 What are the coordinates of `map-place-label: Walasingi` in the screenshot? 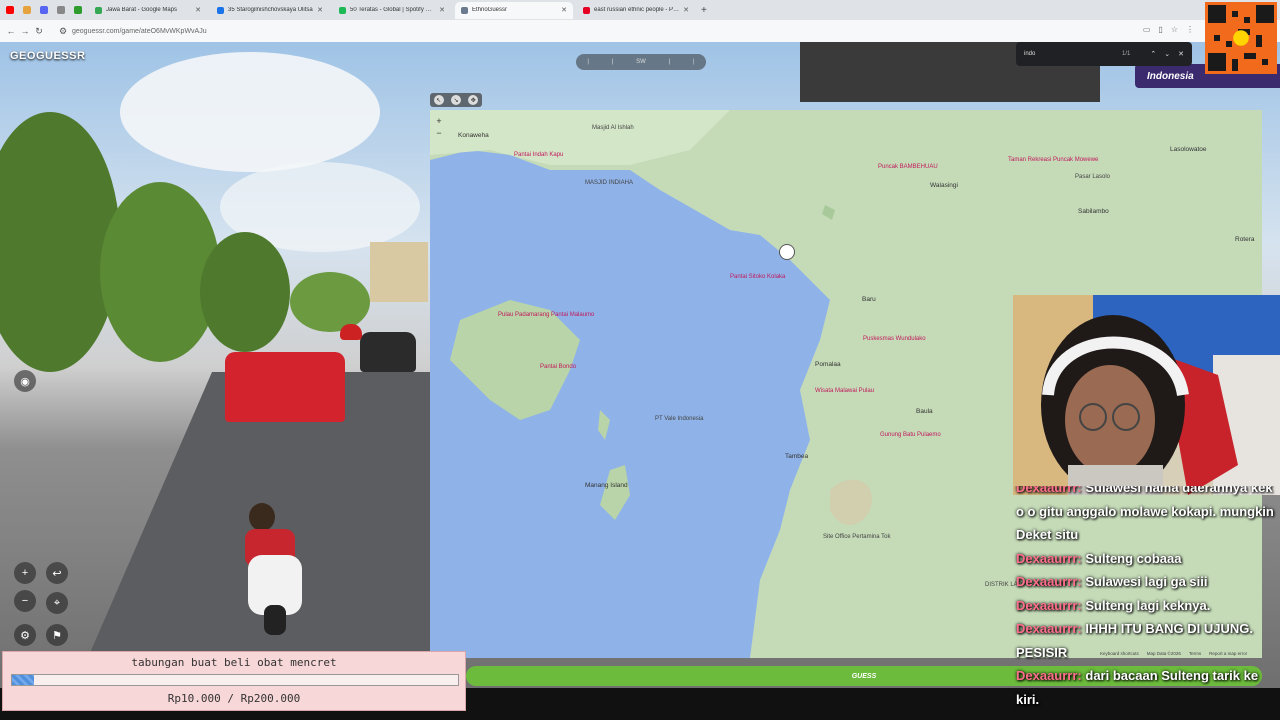 It's located at (944, 185).